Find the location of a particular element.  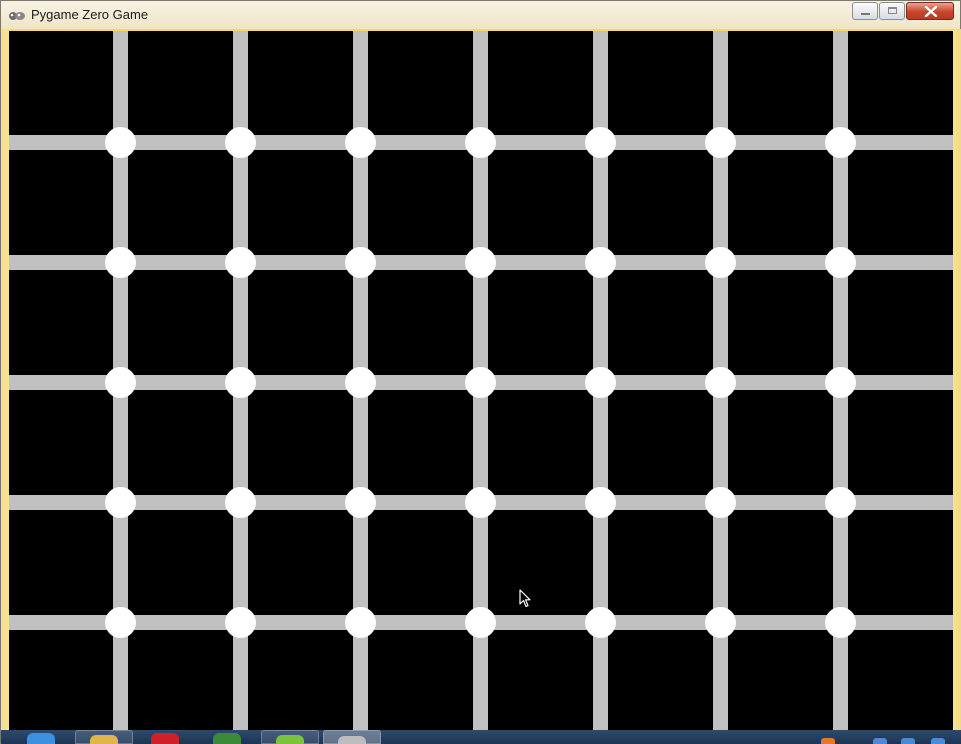

taskbar-button-explorer is located at coordinates (104, 737).